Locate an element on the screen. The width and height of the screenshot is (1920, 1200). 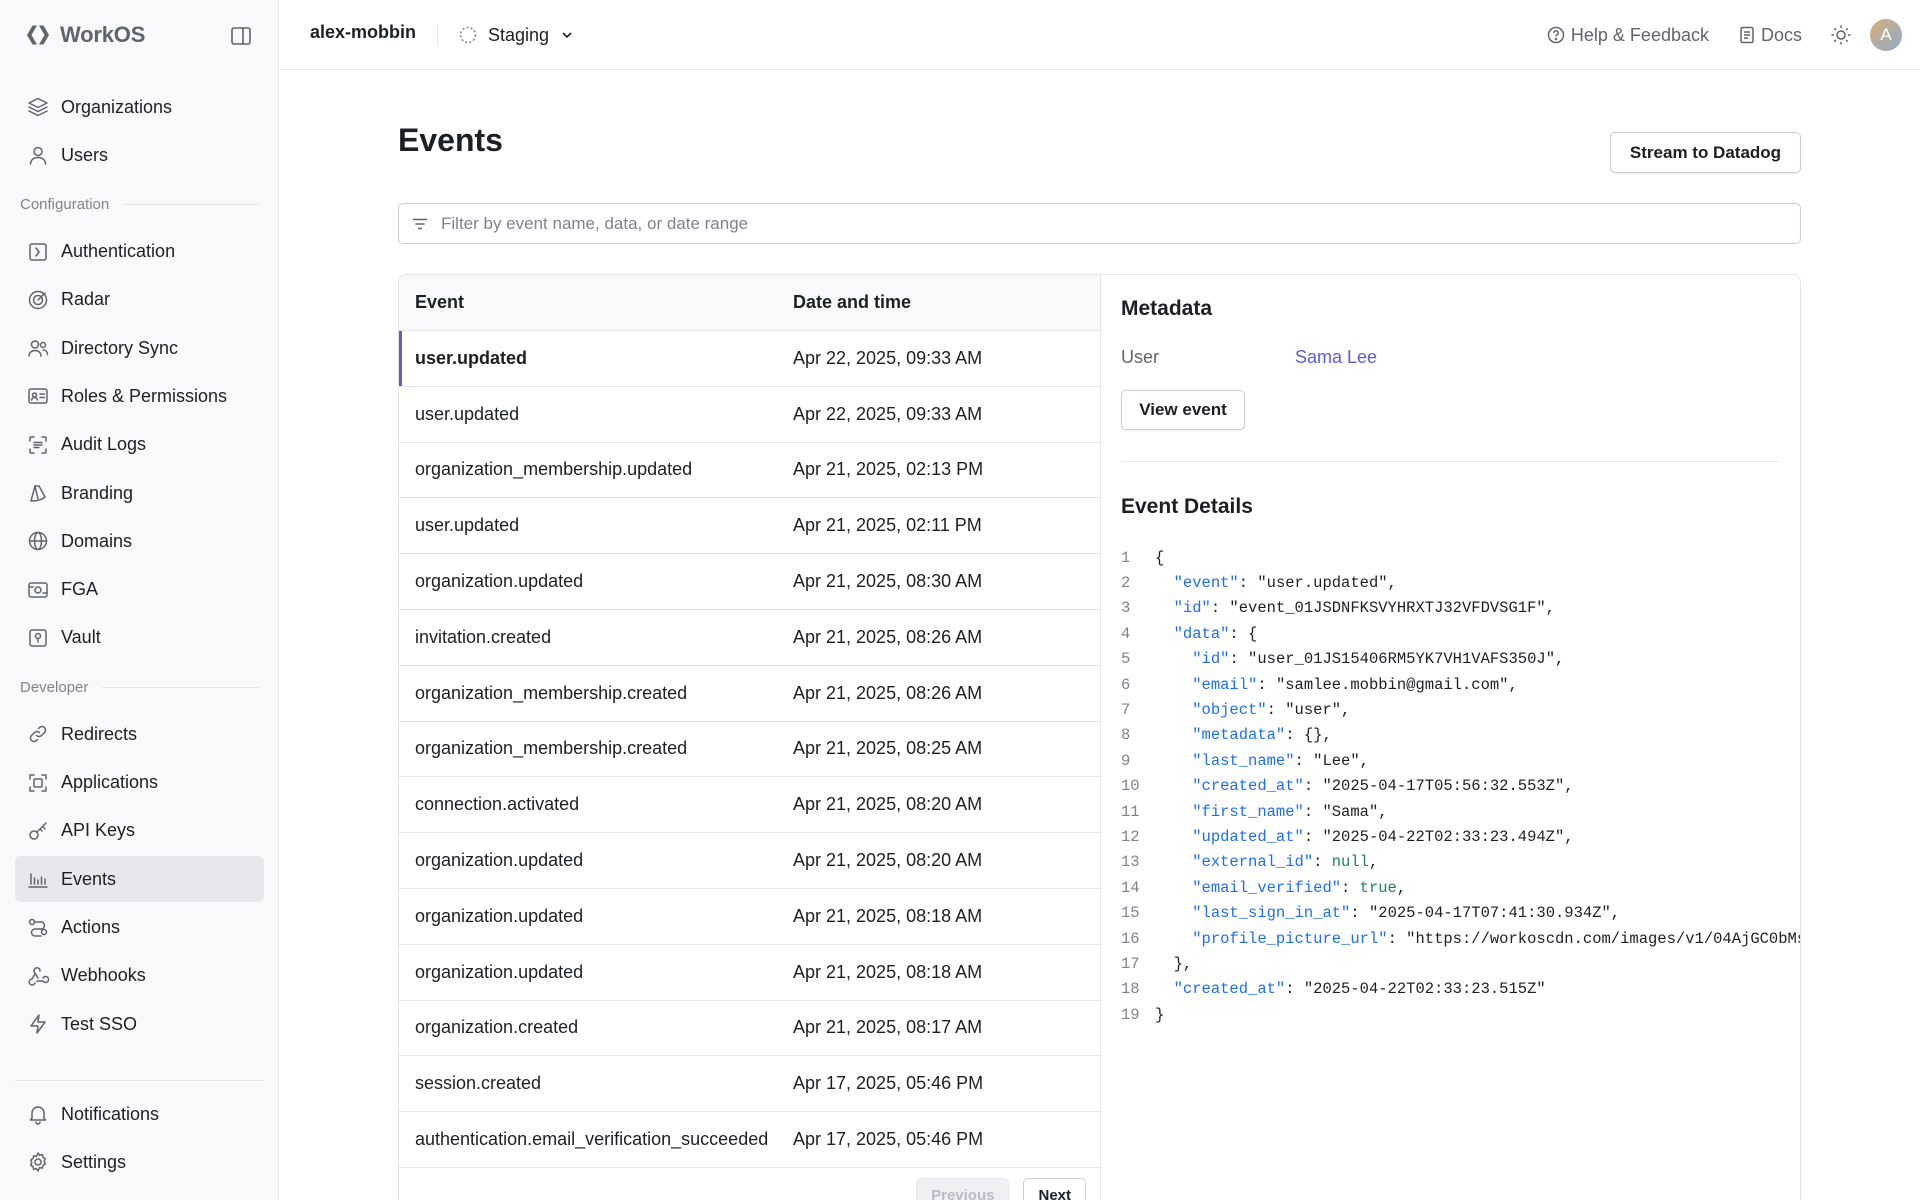
sidebar-item-audit-logs: Audit Logs is located at coordinates (139, 445).